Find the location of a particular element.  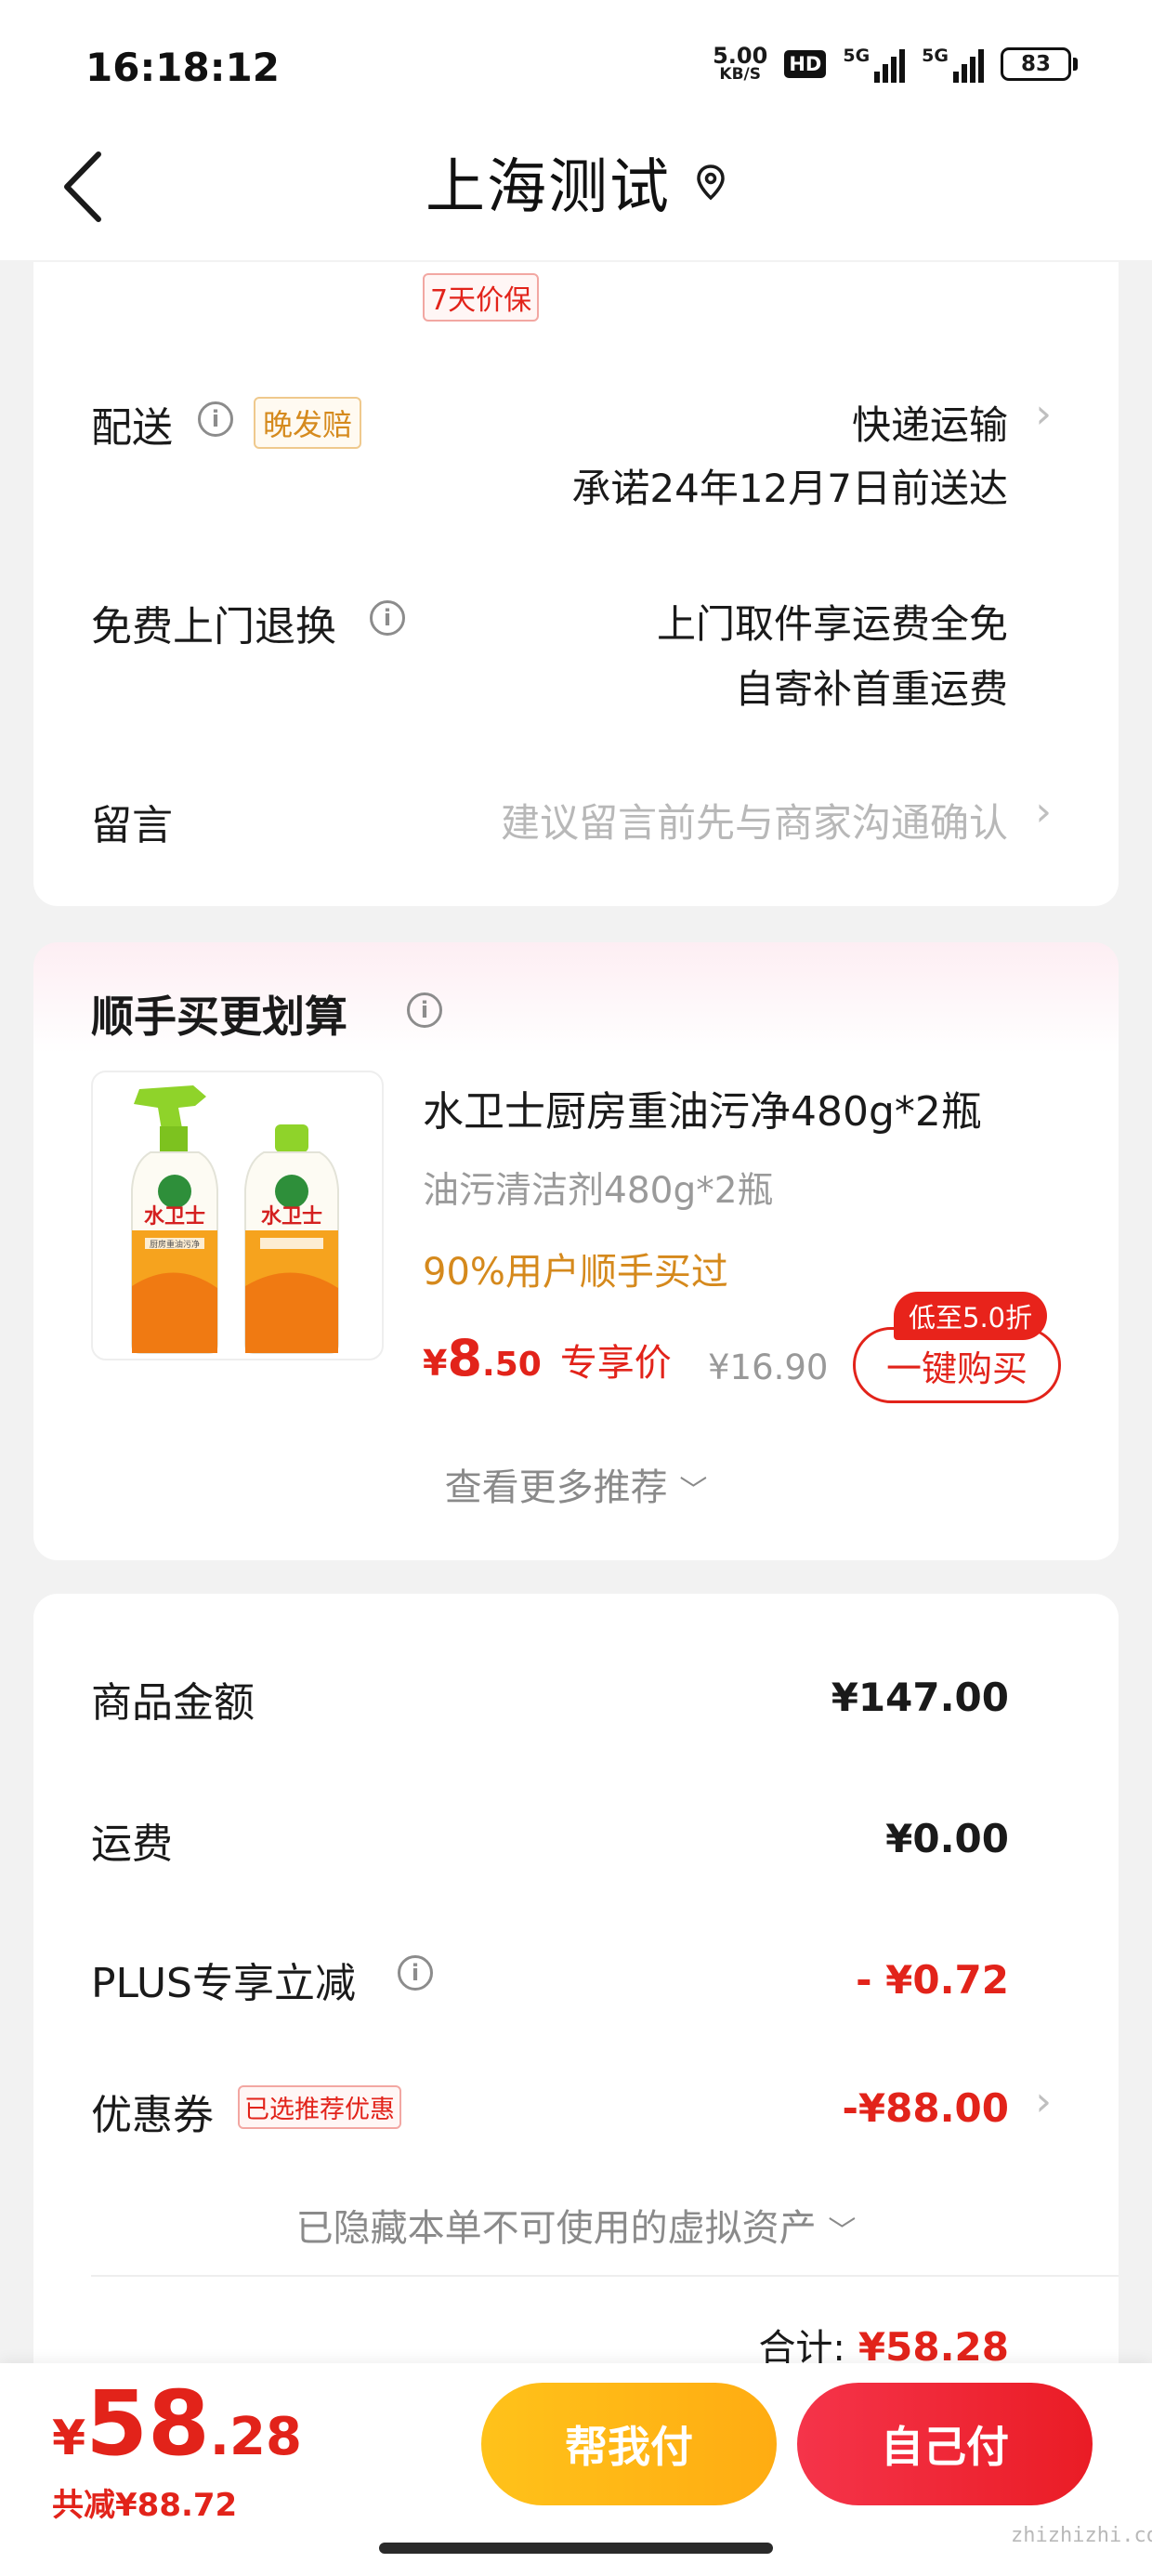

shipping-value: ¥0.00 is located at coordinates (947, 1838).